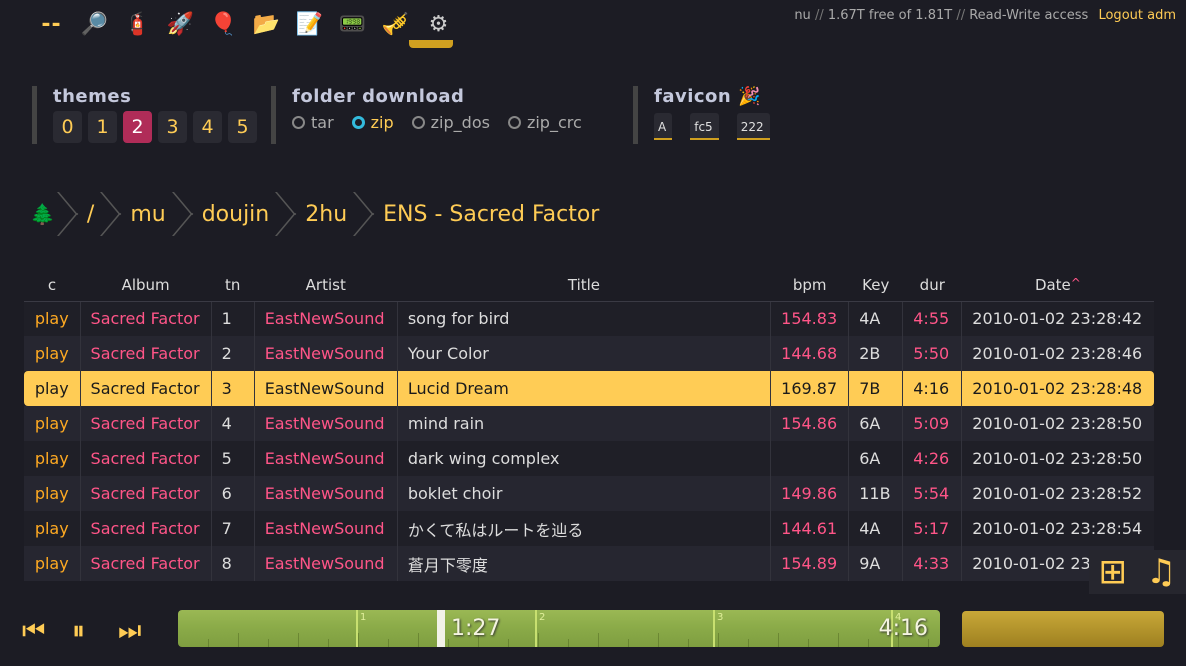  I want to click on cell-date: 2010-01-02 23:28:42, so click(1057, 318).